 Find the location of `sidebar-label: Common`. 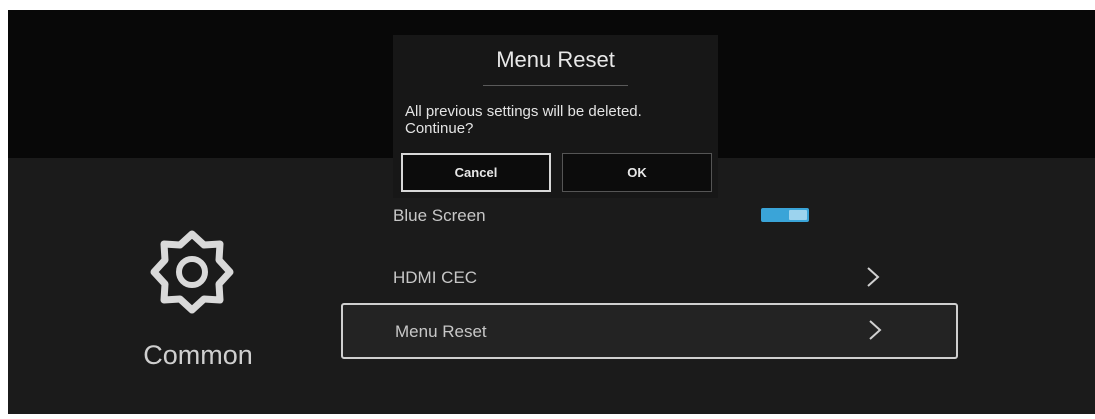

sidebar-label: Common is located at coordinates (198, 355).